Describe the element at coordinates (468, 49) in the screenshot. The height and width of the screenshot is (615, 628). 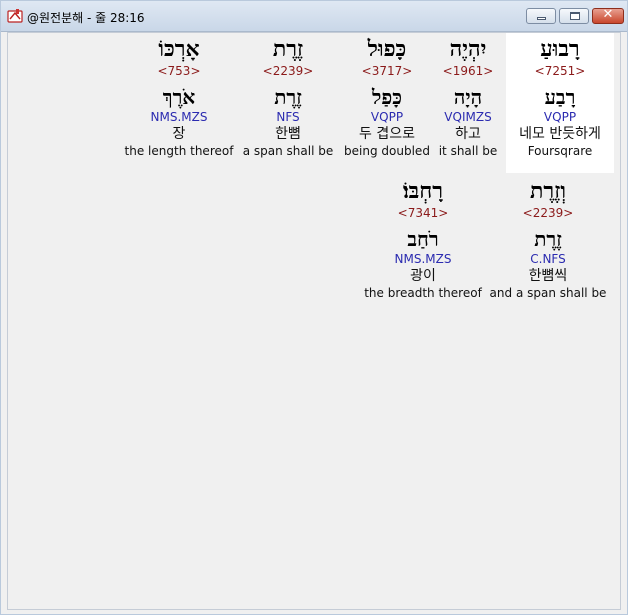
I see `hebrew-word: יִהְיֶה` at that location.